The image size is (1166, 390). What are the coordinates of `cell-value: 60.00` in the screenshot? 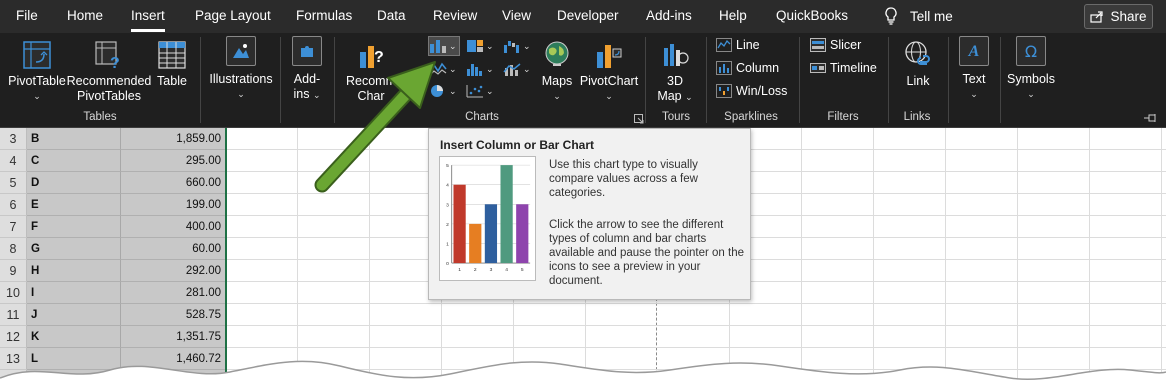 It's located at (173, 249).